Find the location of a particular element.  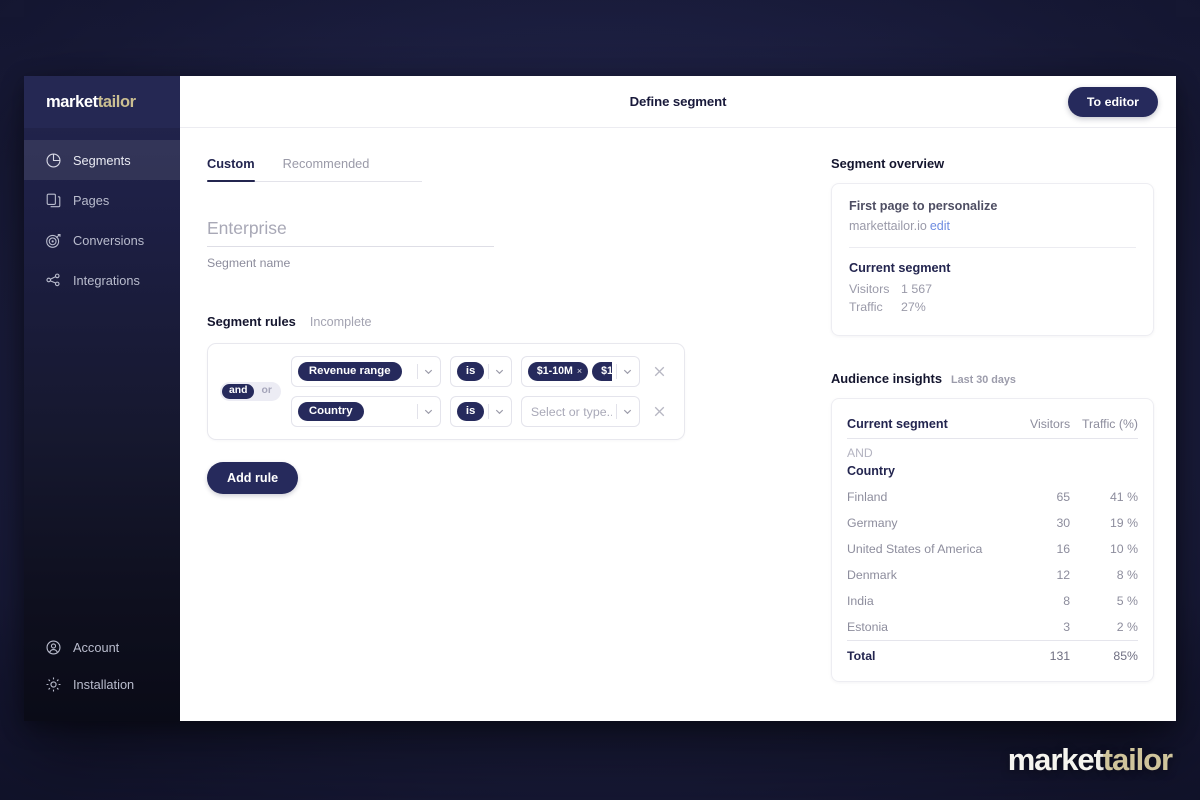

rule-field-select: Revenue range is located at coordinates (365, 371).